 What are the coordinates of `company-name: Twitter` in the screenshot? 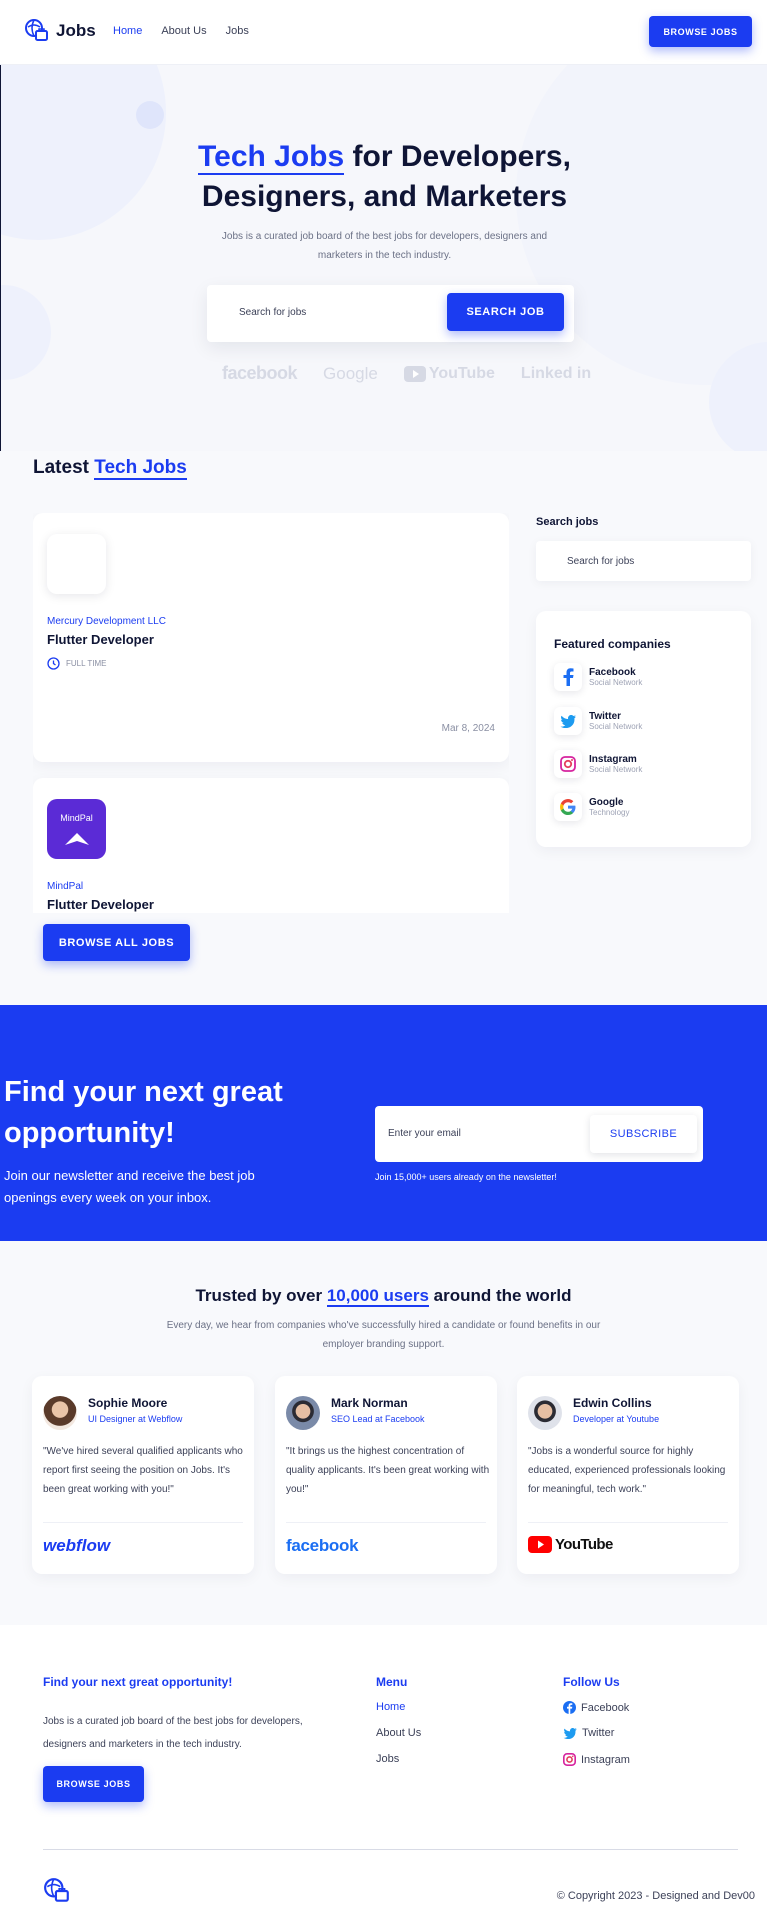 It's located at (605, 716).